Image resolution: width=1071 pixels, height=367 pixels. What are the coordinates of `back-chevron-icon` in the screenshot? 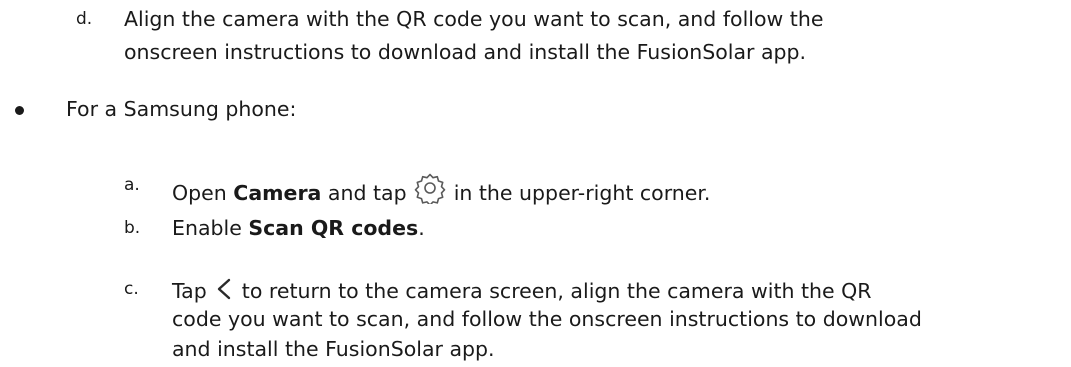 It's located at (224, 292).